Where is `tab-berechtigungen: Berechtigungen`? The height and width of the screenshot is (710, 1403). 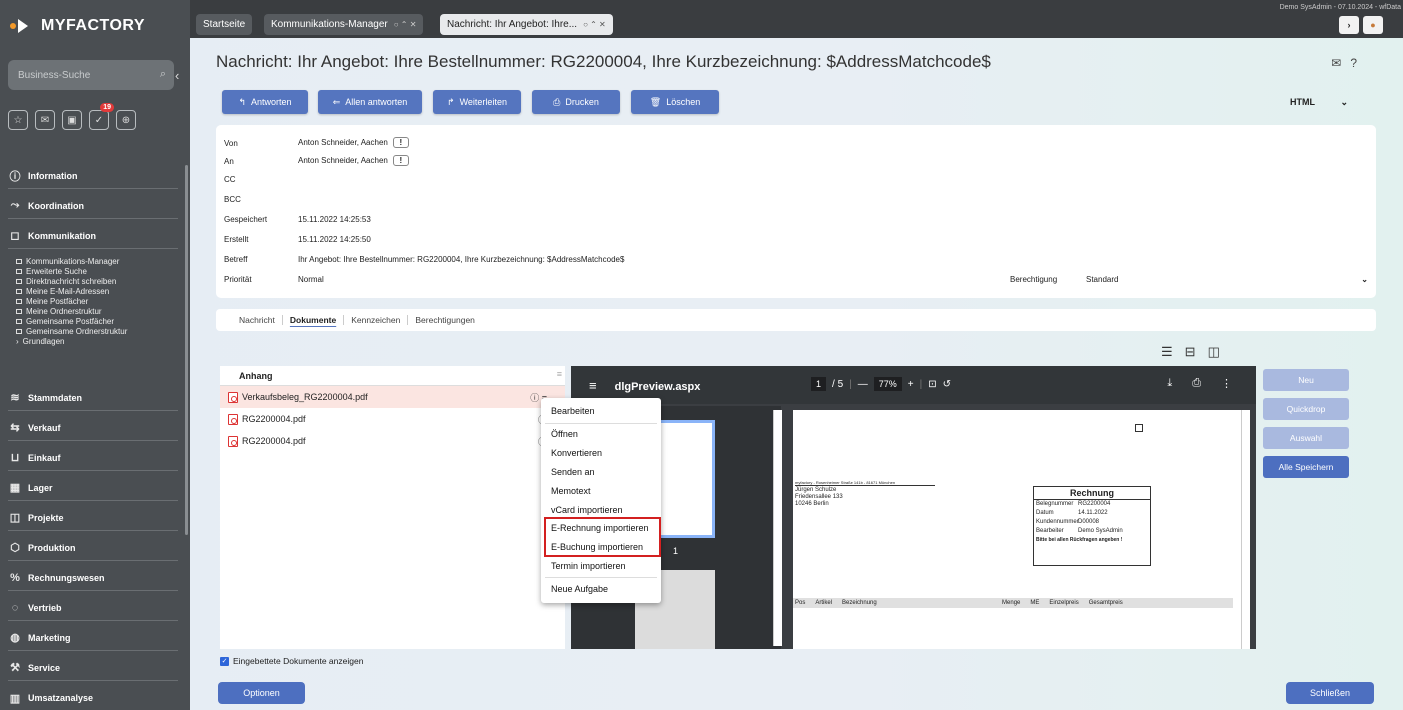
tab-berechtigungen: Berechtigungen is located at coordinates (445, 320).